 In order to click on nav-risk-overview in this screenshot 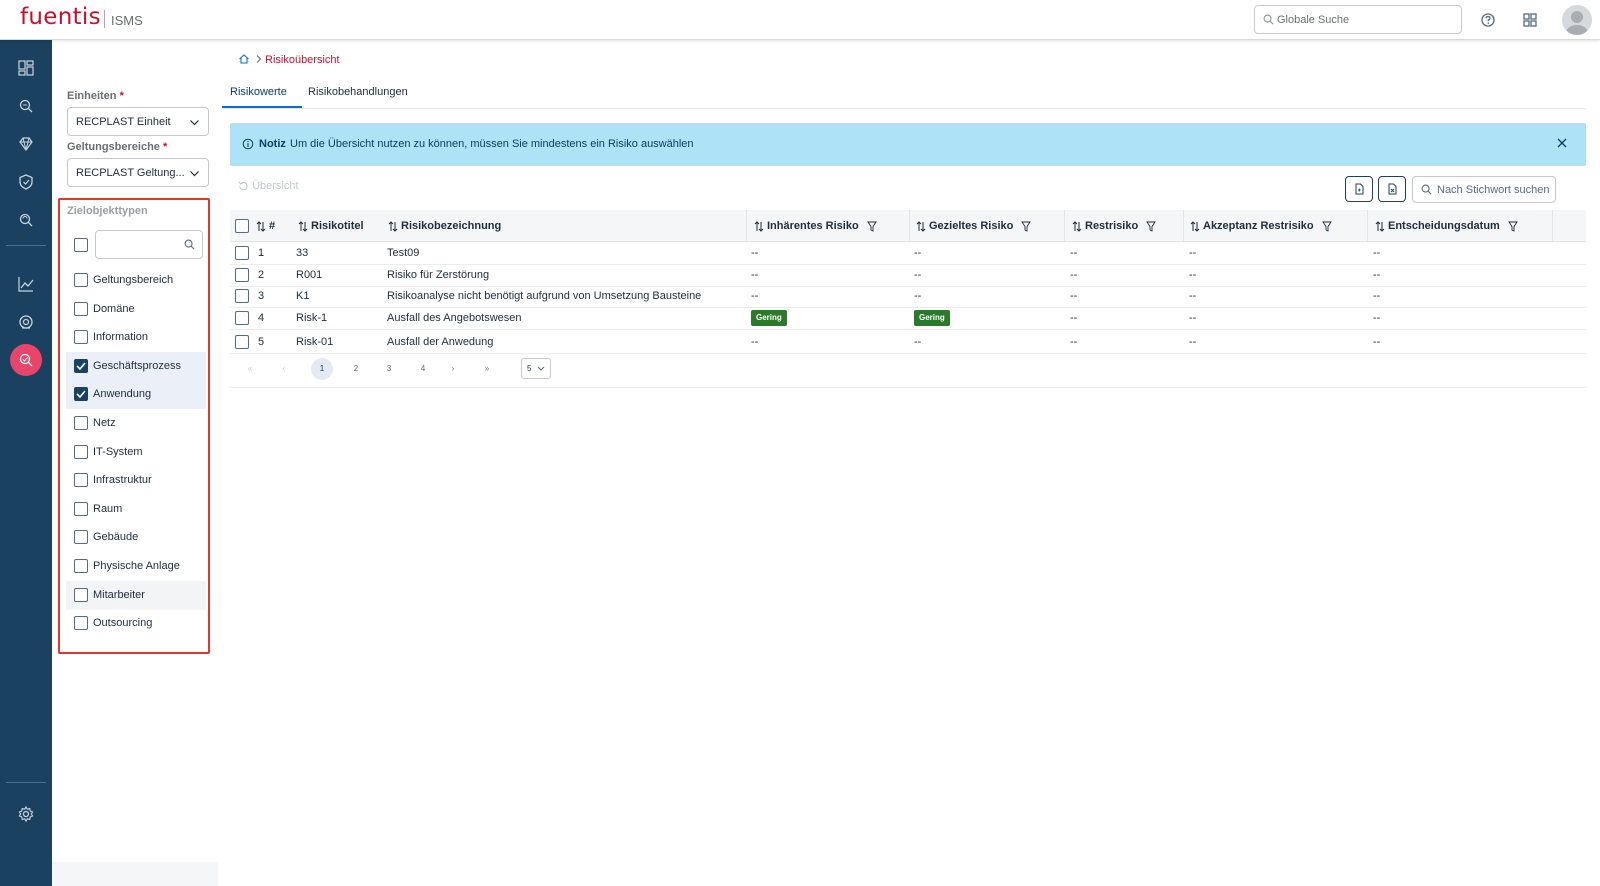, I will do `click(26, 360)`.